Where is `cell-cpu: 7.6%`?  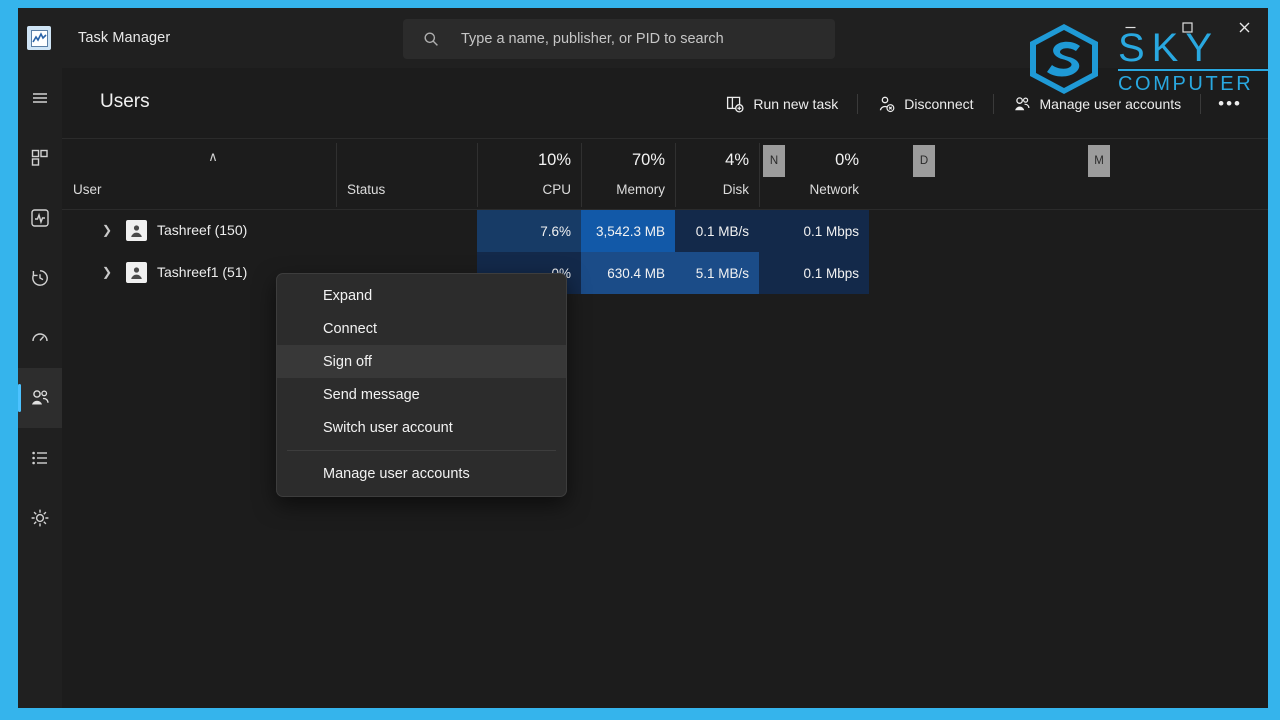 cell-cpu: 7.6% is located at coordinates (529, 231).